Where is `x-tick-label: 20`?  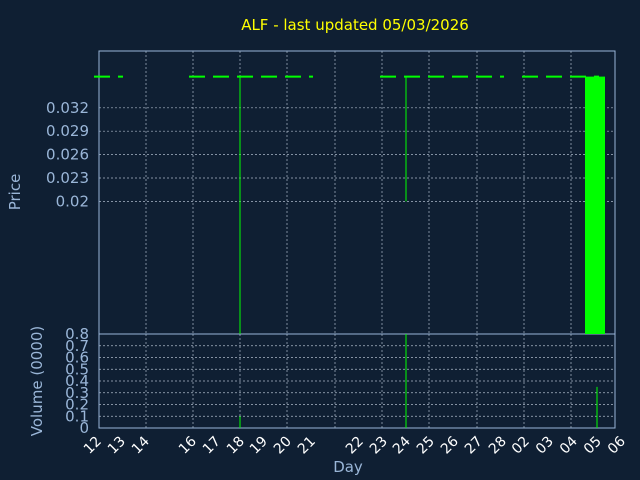 x-tick-label: 20 is located at coordinates (283, 446).